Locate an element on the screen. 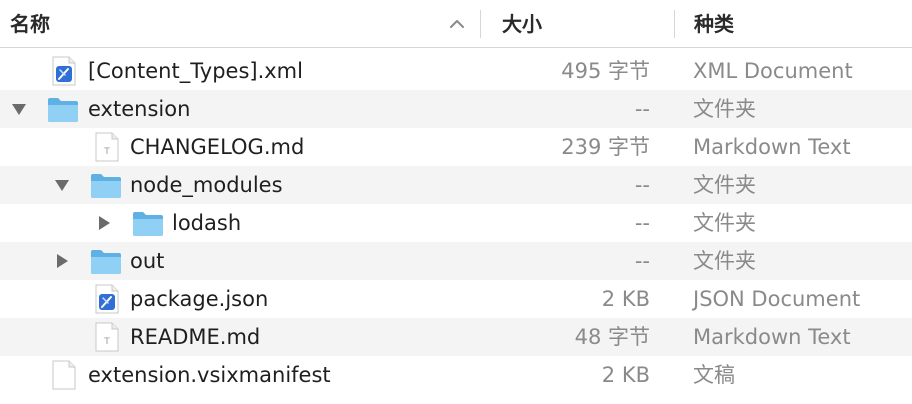 This screenshot has height=404, width=912. file-row: extension -- 文件夹 is located at coordinates (456, 109).